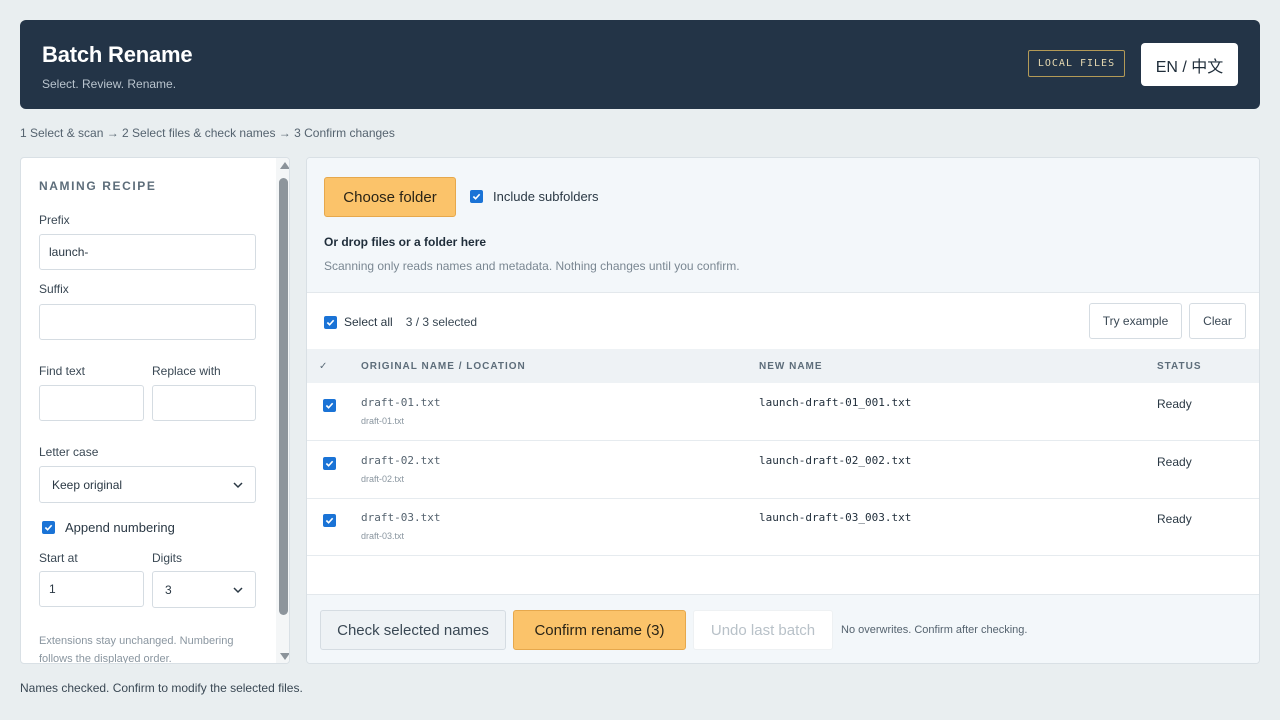 The height and width of the screenshot is (720, 1280). What do you see at coordinates (120, 527) in the screenshot?
I see `append-numbering-label: Append numbering` at bounding box center [120, 527].